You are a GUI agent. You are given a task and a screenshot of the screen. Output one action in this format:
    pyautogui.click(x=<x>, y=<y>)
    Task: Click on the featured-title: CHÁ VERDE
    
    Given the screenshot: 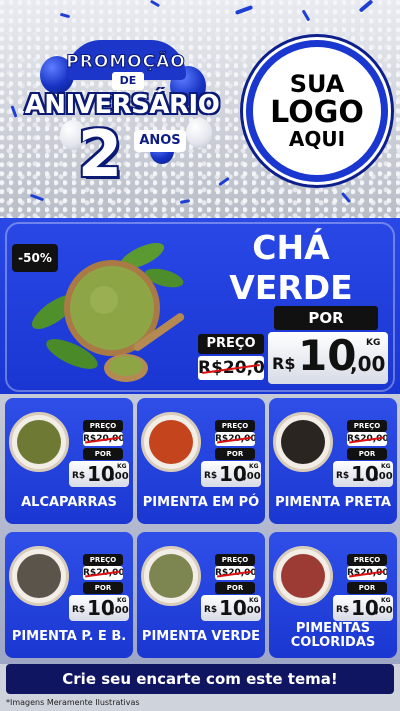 What is the action you would take?
    pyautogui.click(x=291, y=268)
    